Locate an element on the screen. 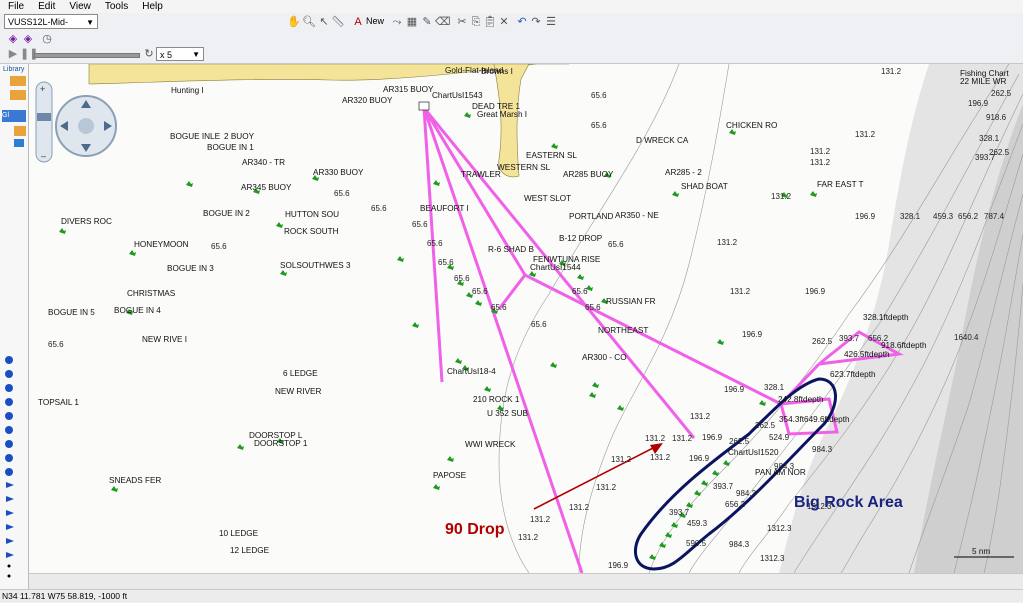  waypoint-prev-icon: ◈ is located at coordinates (13, 39).